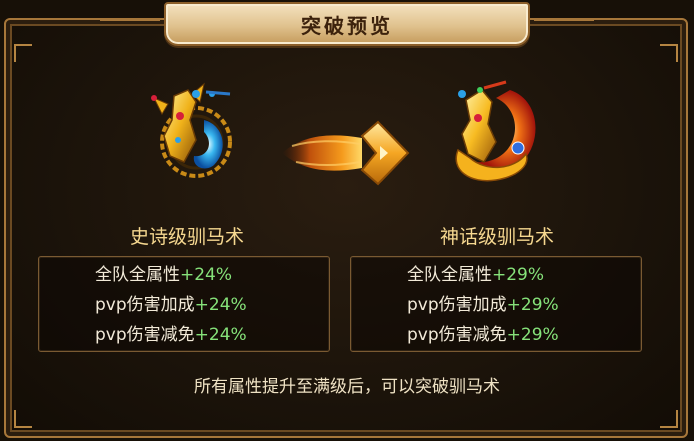 The width and height of the screenshot is (694, 441). Describe the element at coordinates (186, 237) in the screenshot. I see `item-name-before: 史诗级驯马术` at that location.